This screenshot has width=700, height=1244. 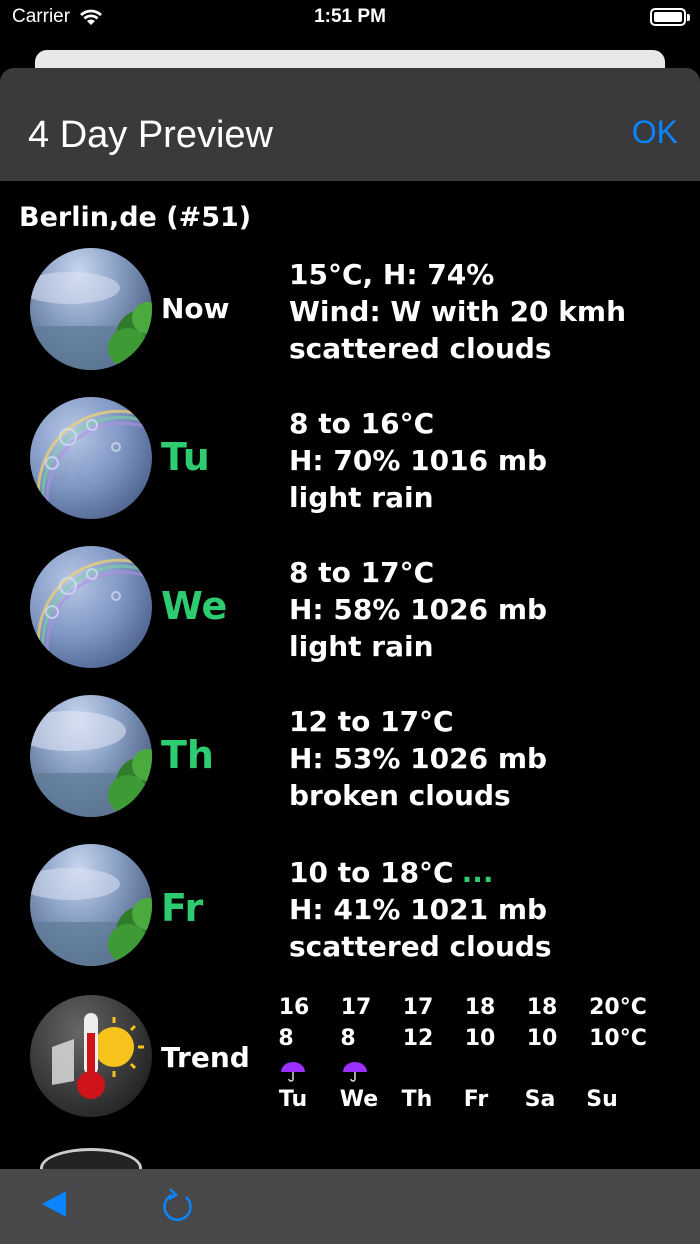 I want to click on day-label: Now, so click(x=195, y=308).